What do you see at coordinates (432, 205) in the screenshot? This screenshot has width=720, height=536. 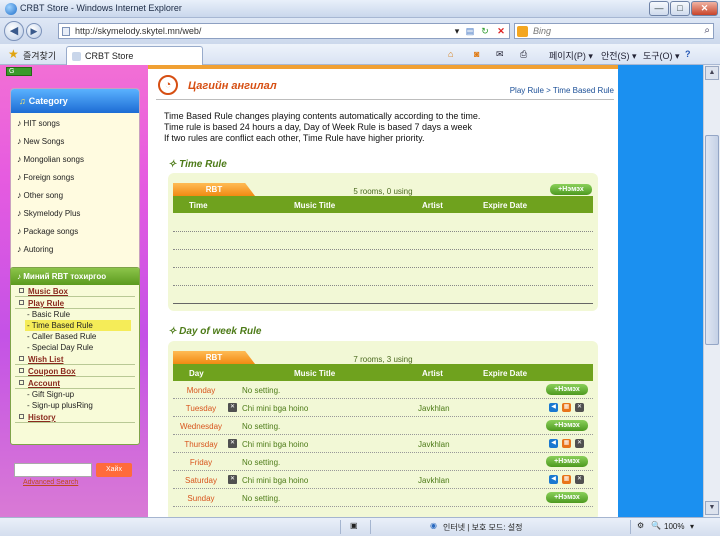 I see `column-header: Artist` at bounding box center [432, 205].